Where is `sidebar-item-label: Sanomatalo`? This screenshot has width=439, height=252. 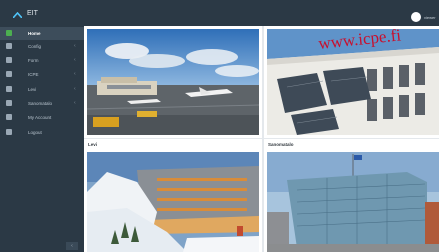
sidebar-item-label: Sanomatalo is located at coordinates (40, 103).